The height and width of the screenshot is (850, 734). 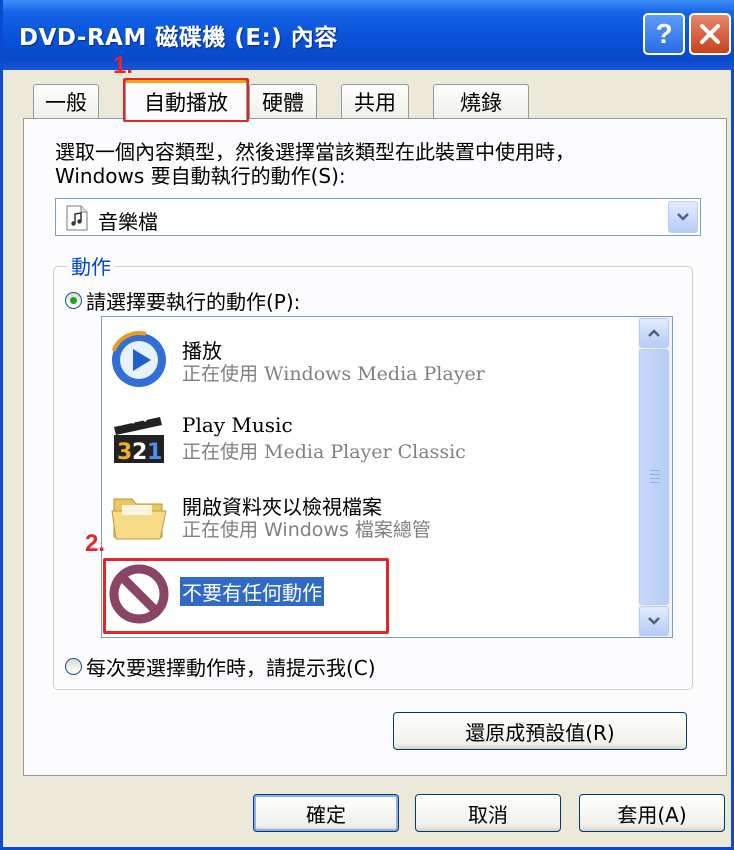 What do you see at coordinates (139, 439) in the screenshot?
I see `media-player-classic-icon: 3 2 1` at bounding box center [139, 439].